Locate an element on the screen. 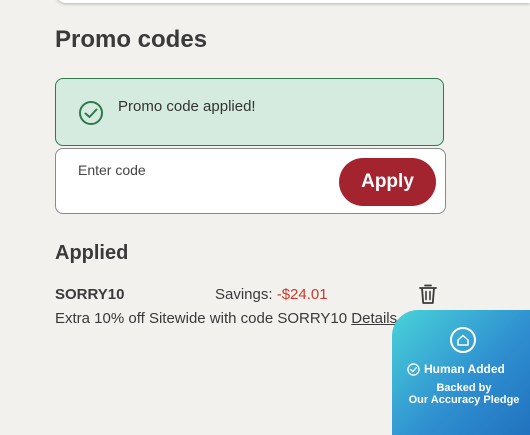 This screenshot has width=530, height=435. badge-subtitle-line2: Our Accuracy Pledge is located at coordinates (464, 400).